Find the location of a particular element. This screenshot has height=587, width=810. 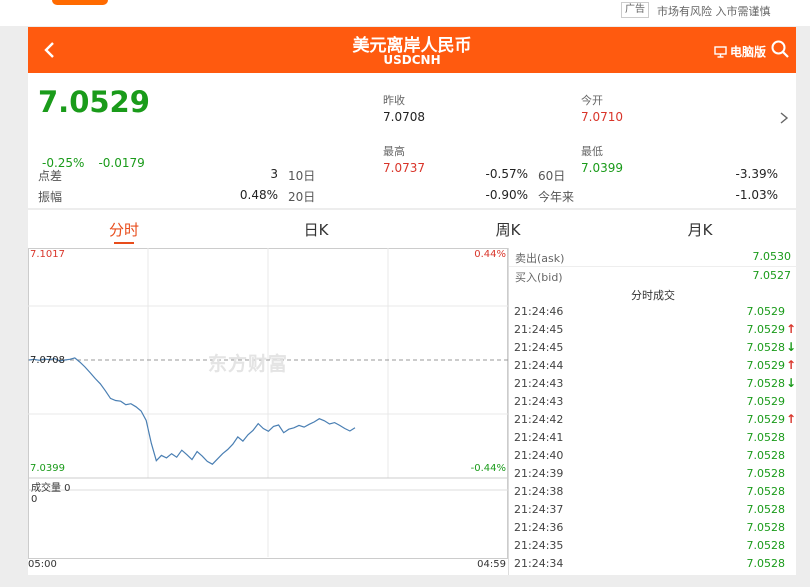

tick-row: 21:24:43 7.0528 ↓ is located at coordinates (653, 384).